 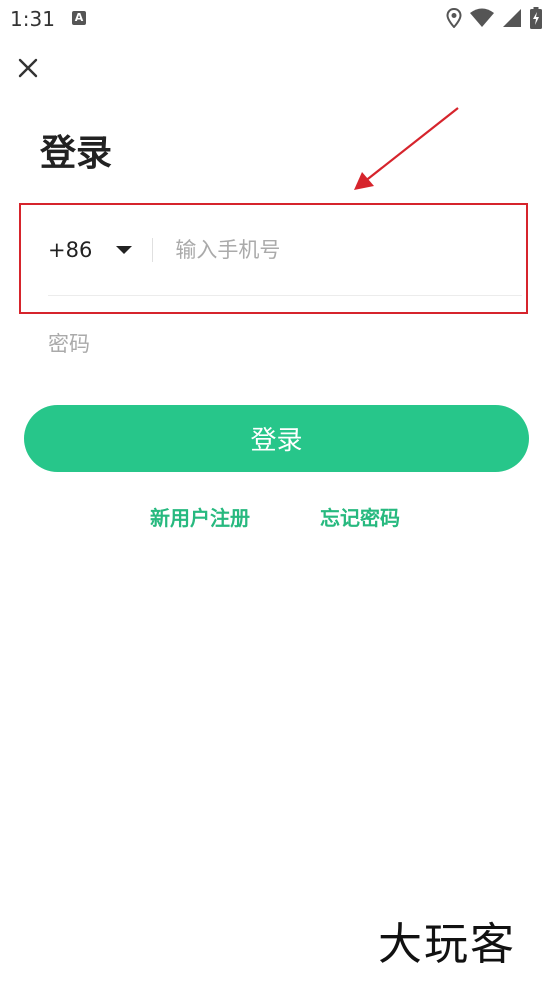 What do you see at coordinates (79, 18) in the screenshot?
I see `notification-a-icon: A` at bounding box center [79, 18].